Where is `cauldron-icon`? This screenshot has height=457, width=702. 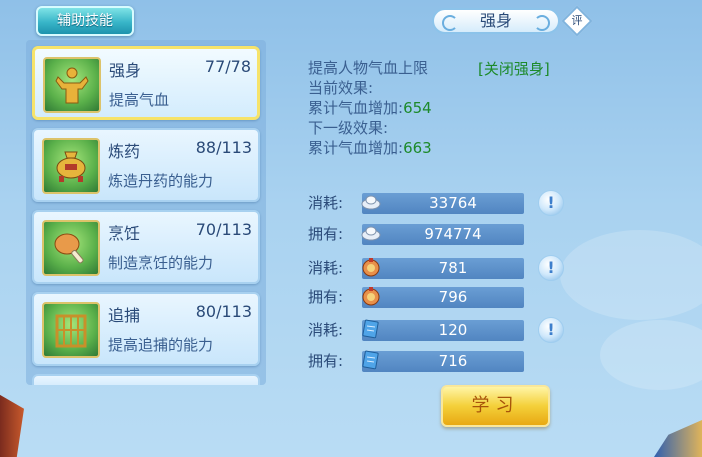 cauldron-icon is located at coordinates (71, 166).